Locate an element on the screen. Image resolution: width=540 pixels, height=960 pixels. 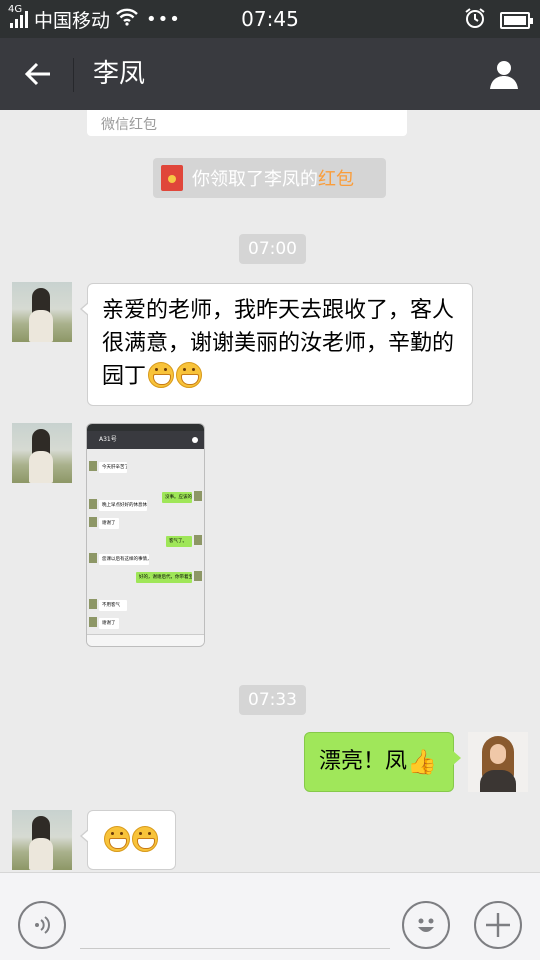
hongbao-card-label: 微信红包 is located at coordinates (129, 125).